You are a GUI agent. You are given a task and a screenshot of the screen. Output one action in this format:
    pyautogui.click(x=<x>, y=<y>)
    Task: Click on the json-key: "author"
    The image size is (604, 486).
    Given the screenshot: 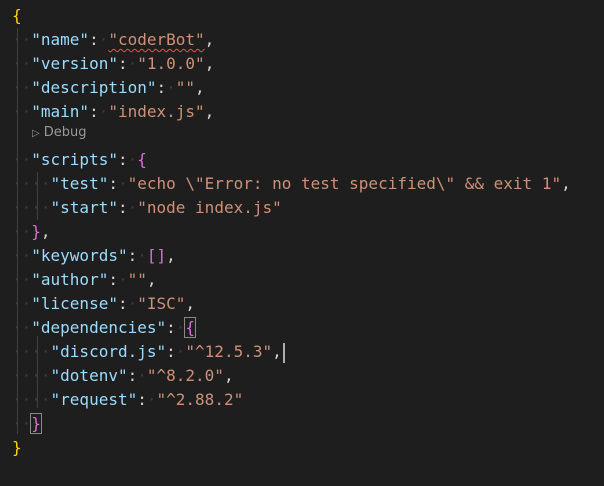 What is the action you would take?
    pyautogui.click(x=70, y=279)
    